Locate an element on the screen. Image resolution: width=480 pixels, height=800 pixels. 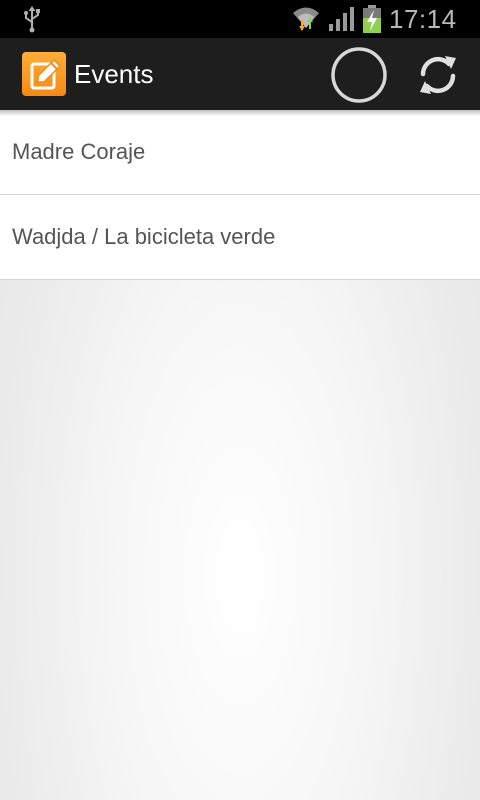
event-label: Wadjda / La bicicleta verde is located at coordinates (144, 236).